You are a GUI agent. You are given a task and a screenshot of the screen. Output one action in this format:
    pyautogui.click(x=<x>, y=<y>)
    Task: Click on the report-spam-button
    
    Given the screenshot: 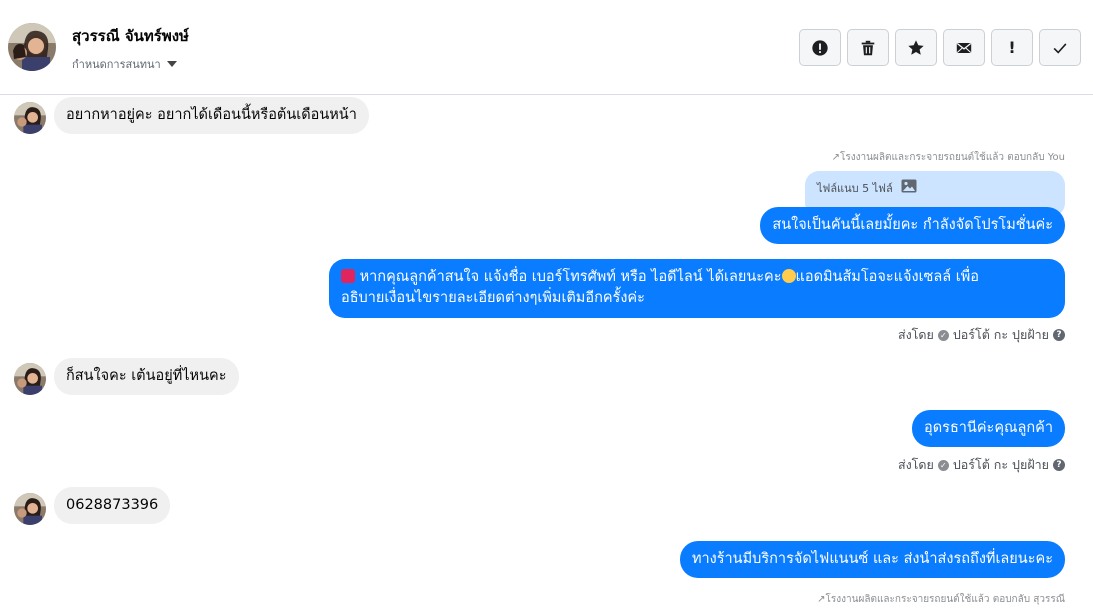 What is the action you would take?
    pyautogui.click(x=820, y=47)
    